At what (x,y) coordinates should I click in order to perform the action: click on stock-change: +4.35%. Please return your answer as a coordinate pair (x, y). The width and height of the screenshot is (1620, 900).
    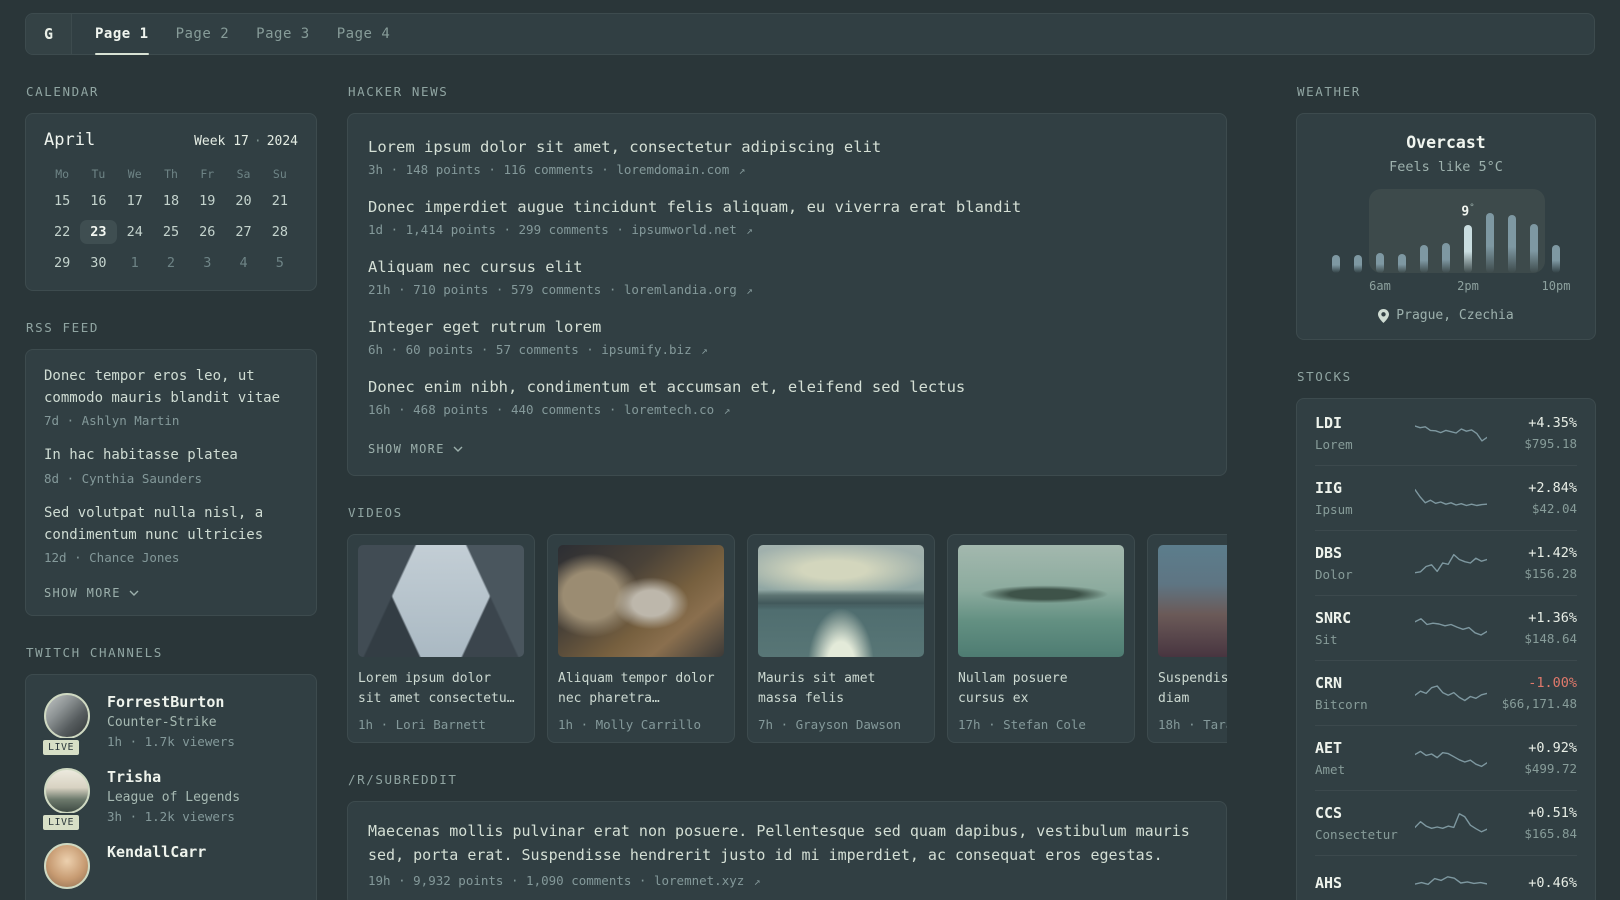
    Looking at the image, I should click on (1552, 423).